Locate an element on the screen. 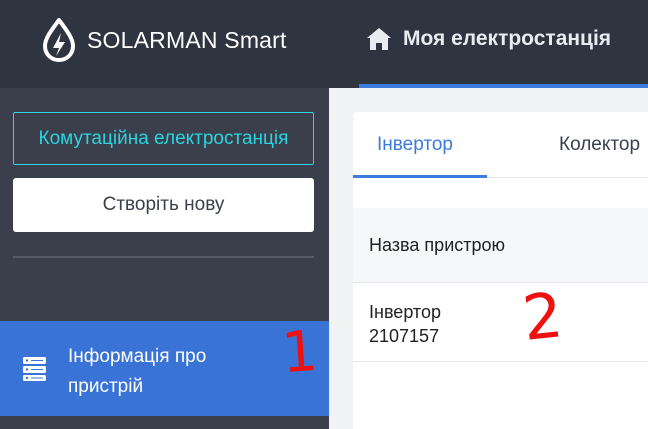 This screenshot has height=429, width=648. device-tabs: Інвертор Колектор is located at coordinates (500, 145).